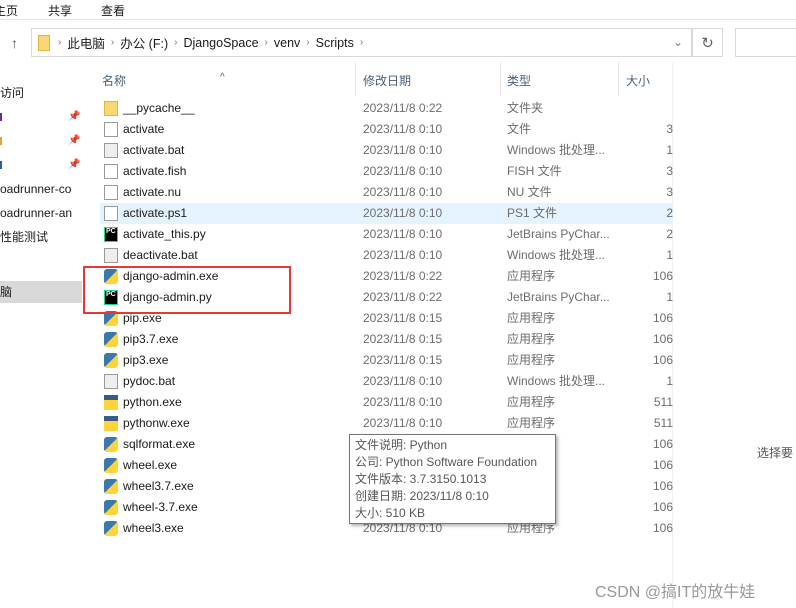 The width and height of the screenshot is (796, 608). What do you see at coordinates (0, 43) in the screenshot?
I see `forward-icon: ›` at bounding box center [0, 43].